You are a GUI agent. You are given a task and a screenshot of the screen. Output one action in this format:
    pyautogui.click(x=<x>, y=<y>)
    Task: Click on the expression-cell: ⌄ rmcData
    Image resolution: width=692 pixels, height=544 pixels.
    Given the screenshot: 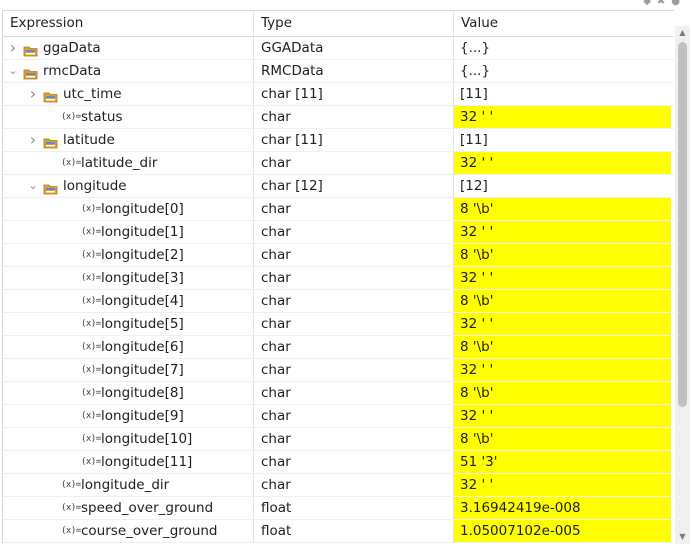 What is the action you would take?
    pyautogui.click(x=128, y=71)
    